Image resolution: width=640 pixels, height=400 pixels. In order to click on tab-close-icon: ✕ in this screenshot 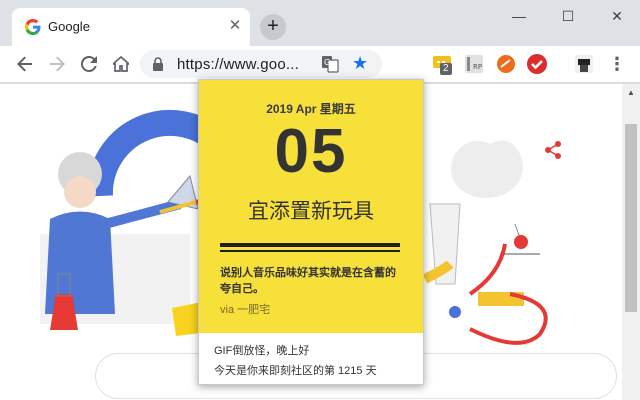, I will do `click(235, 26)`.